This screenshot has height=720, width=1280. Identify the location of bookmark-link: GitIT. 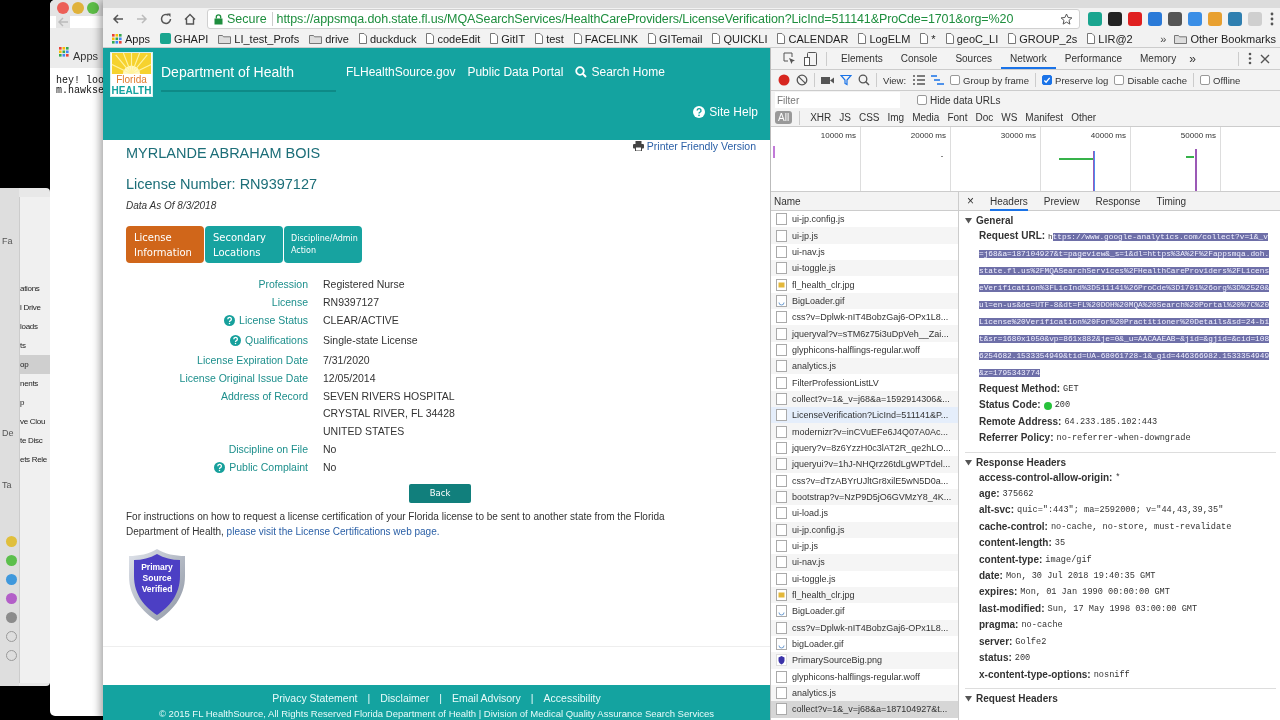
(508, 38).